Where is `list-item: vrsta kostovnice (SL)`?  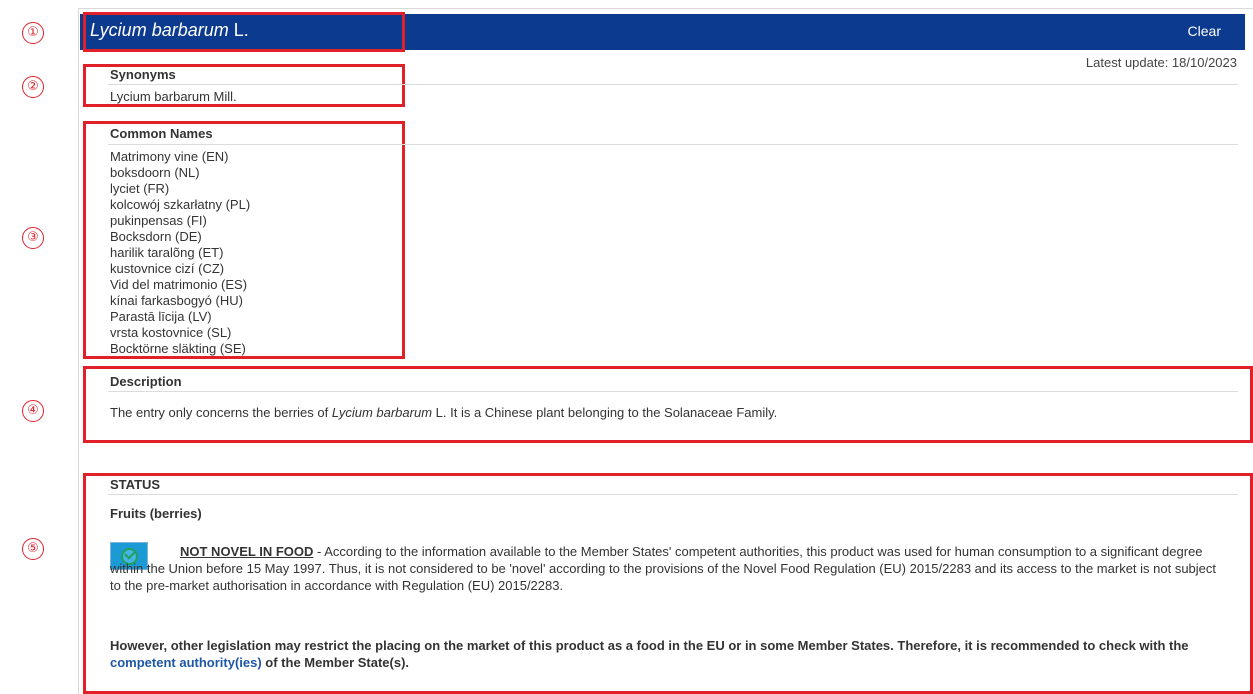
list-item: vrsta kostovnice (SL) is located at coordinates (171, 332).